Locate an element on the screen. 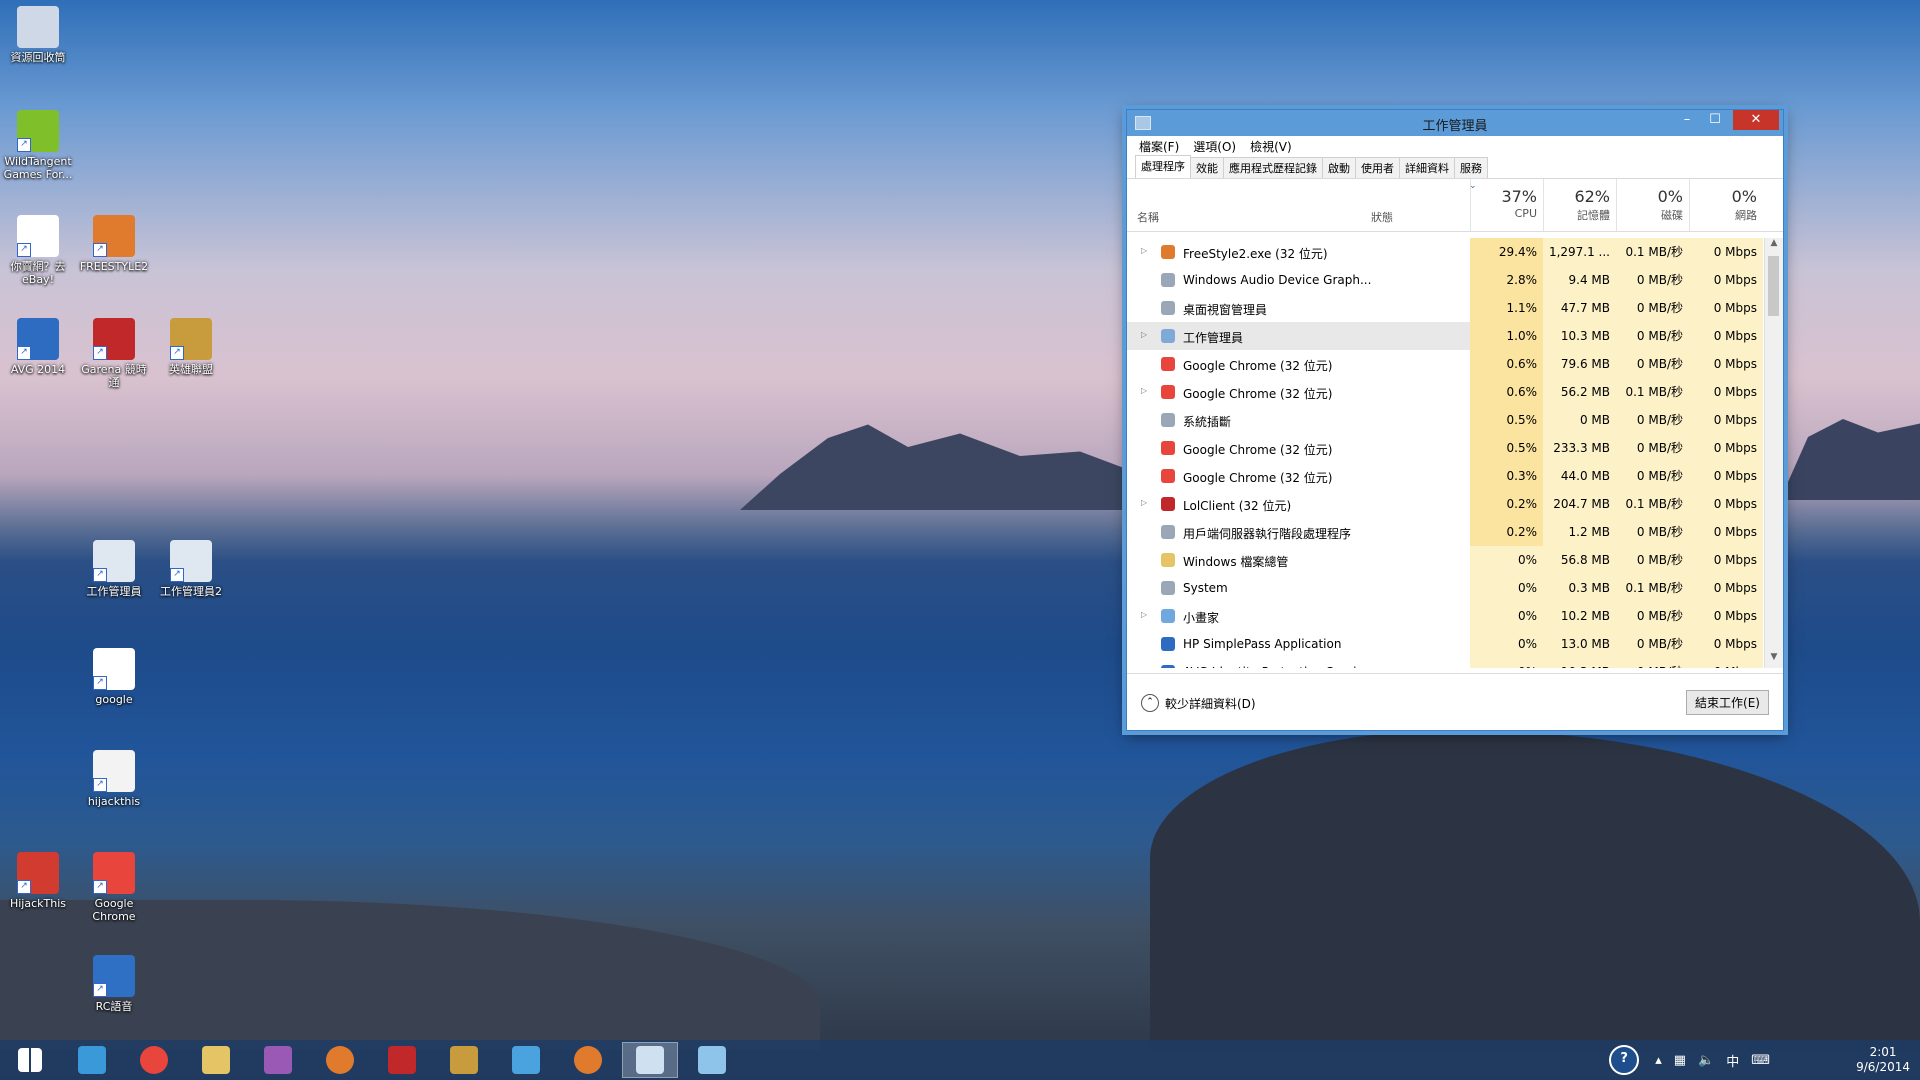  desktop-icon-10: ↗ hijackthis is located at coordinates (114, 779).